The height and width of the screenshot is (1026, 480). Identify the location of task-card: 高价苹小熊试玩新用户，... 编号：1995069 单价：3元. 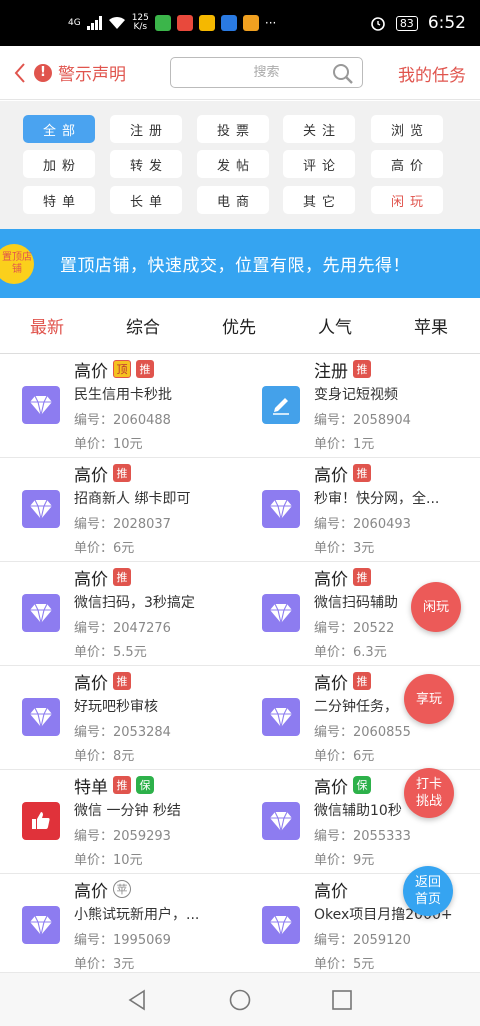
(120, 923).